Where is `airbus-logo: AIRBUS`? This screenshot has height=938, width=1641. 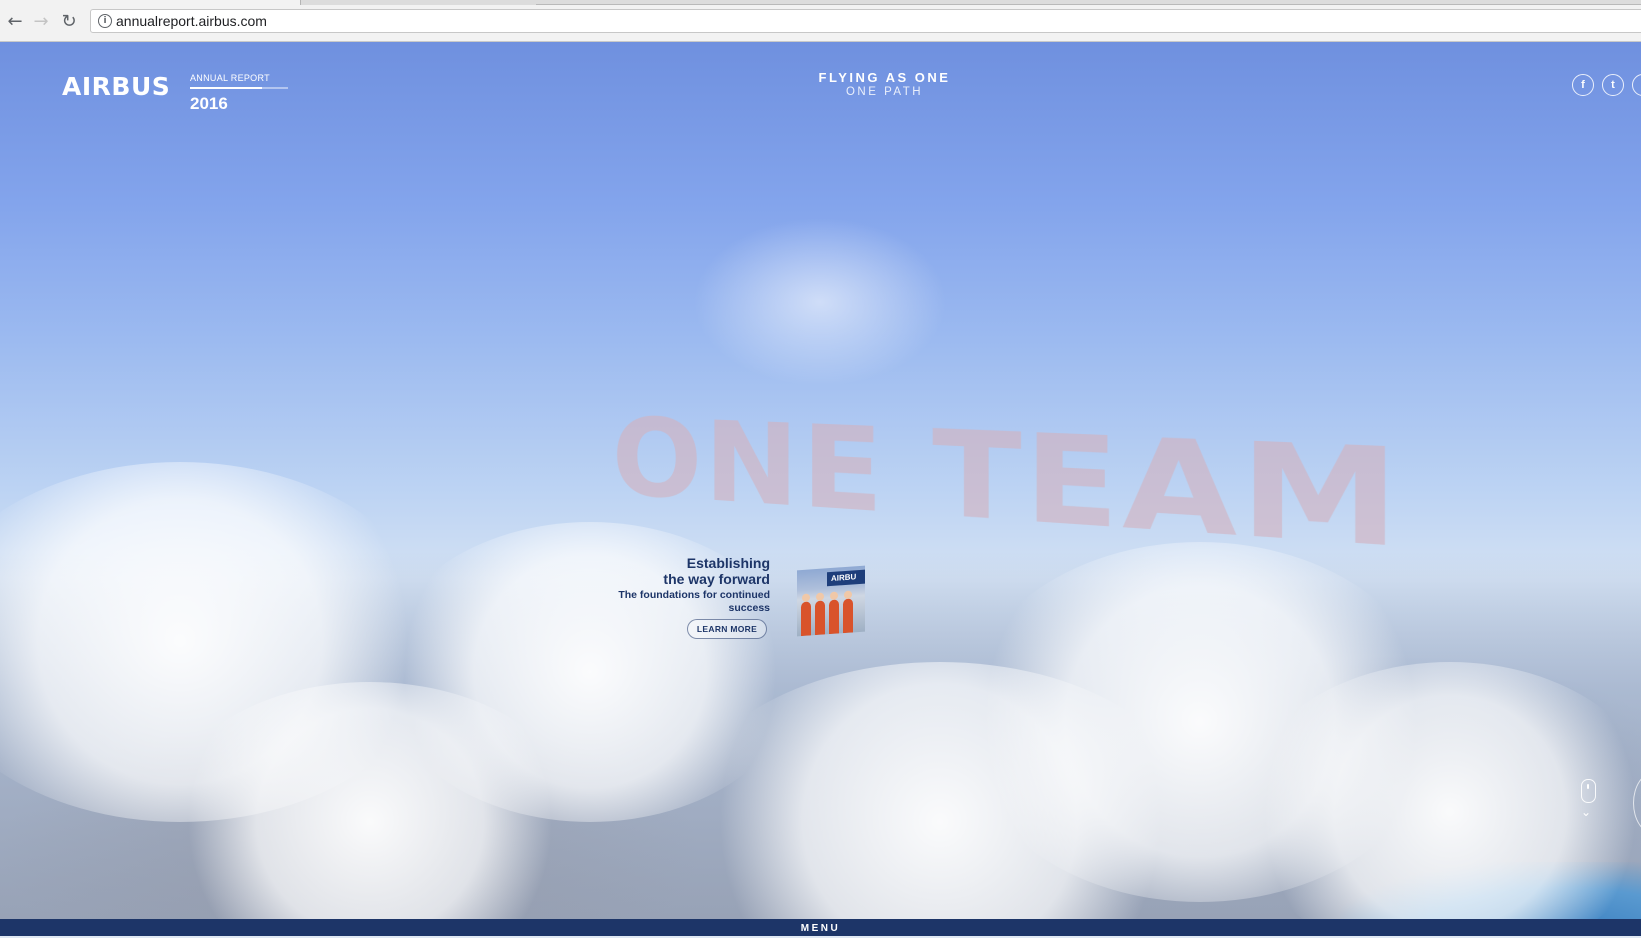 airbus-logo: AIRBUS is located at coordinates (116, 86).